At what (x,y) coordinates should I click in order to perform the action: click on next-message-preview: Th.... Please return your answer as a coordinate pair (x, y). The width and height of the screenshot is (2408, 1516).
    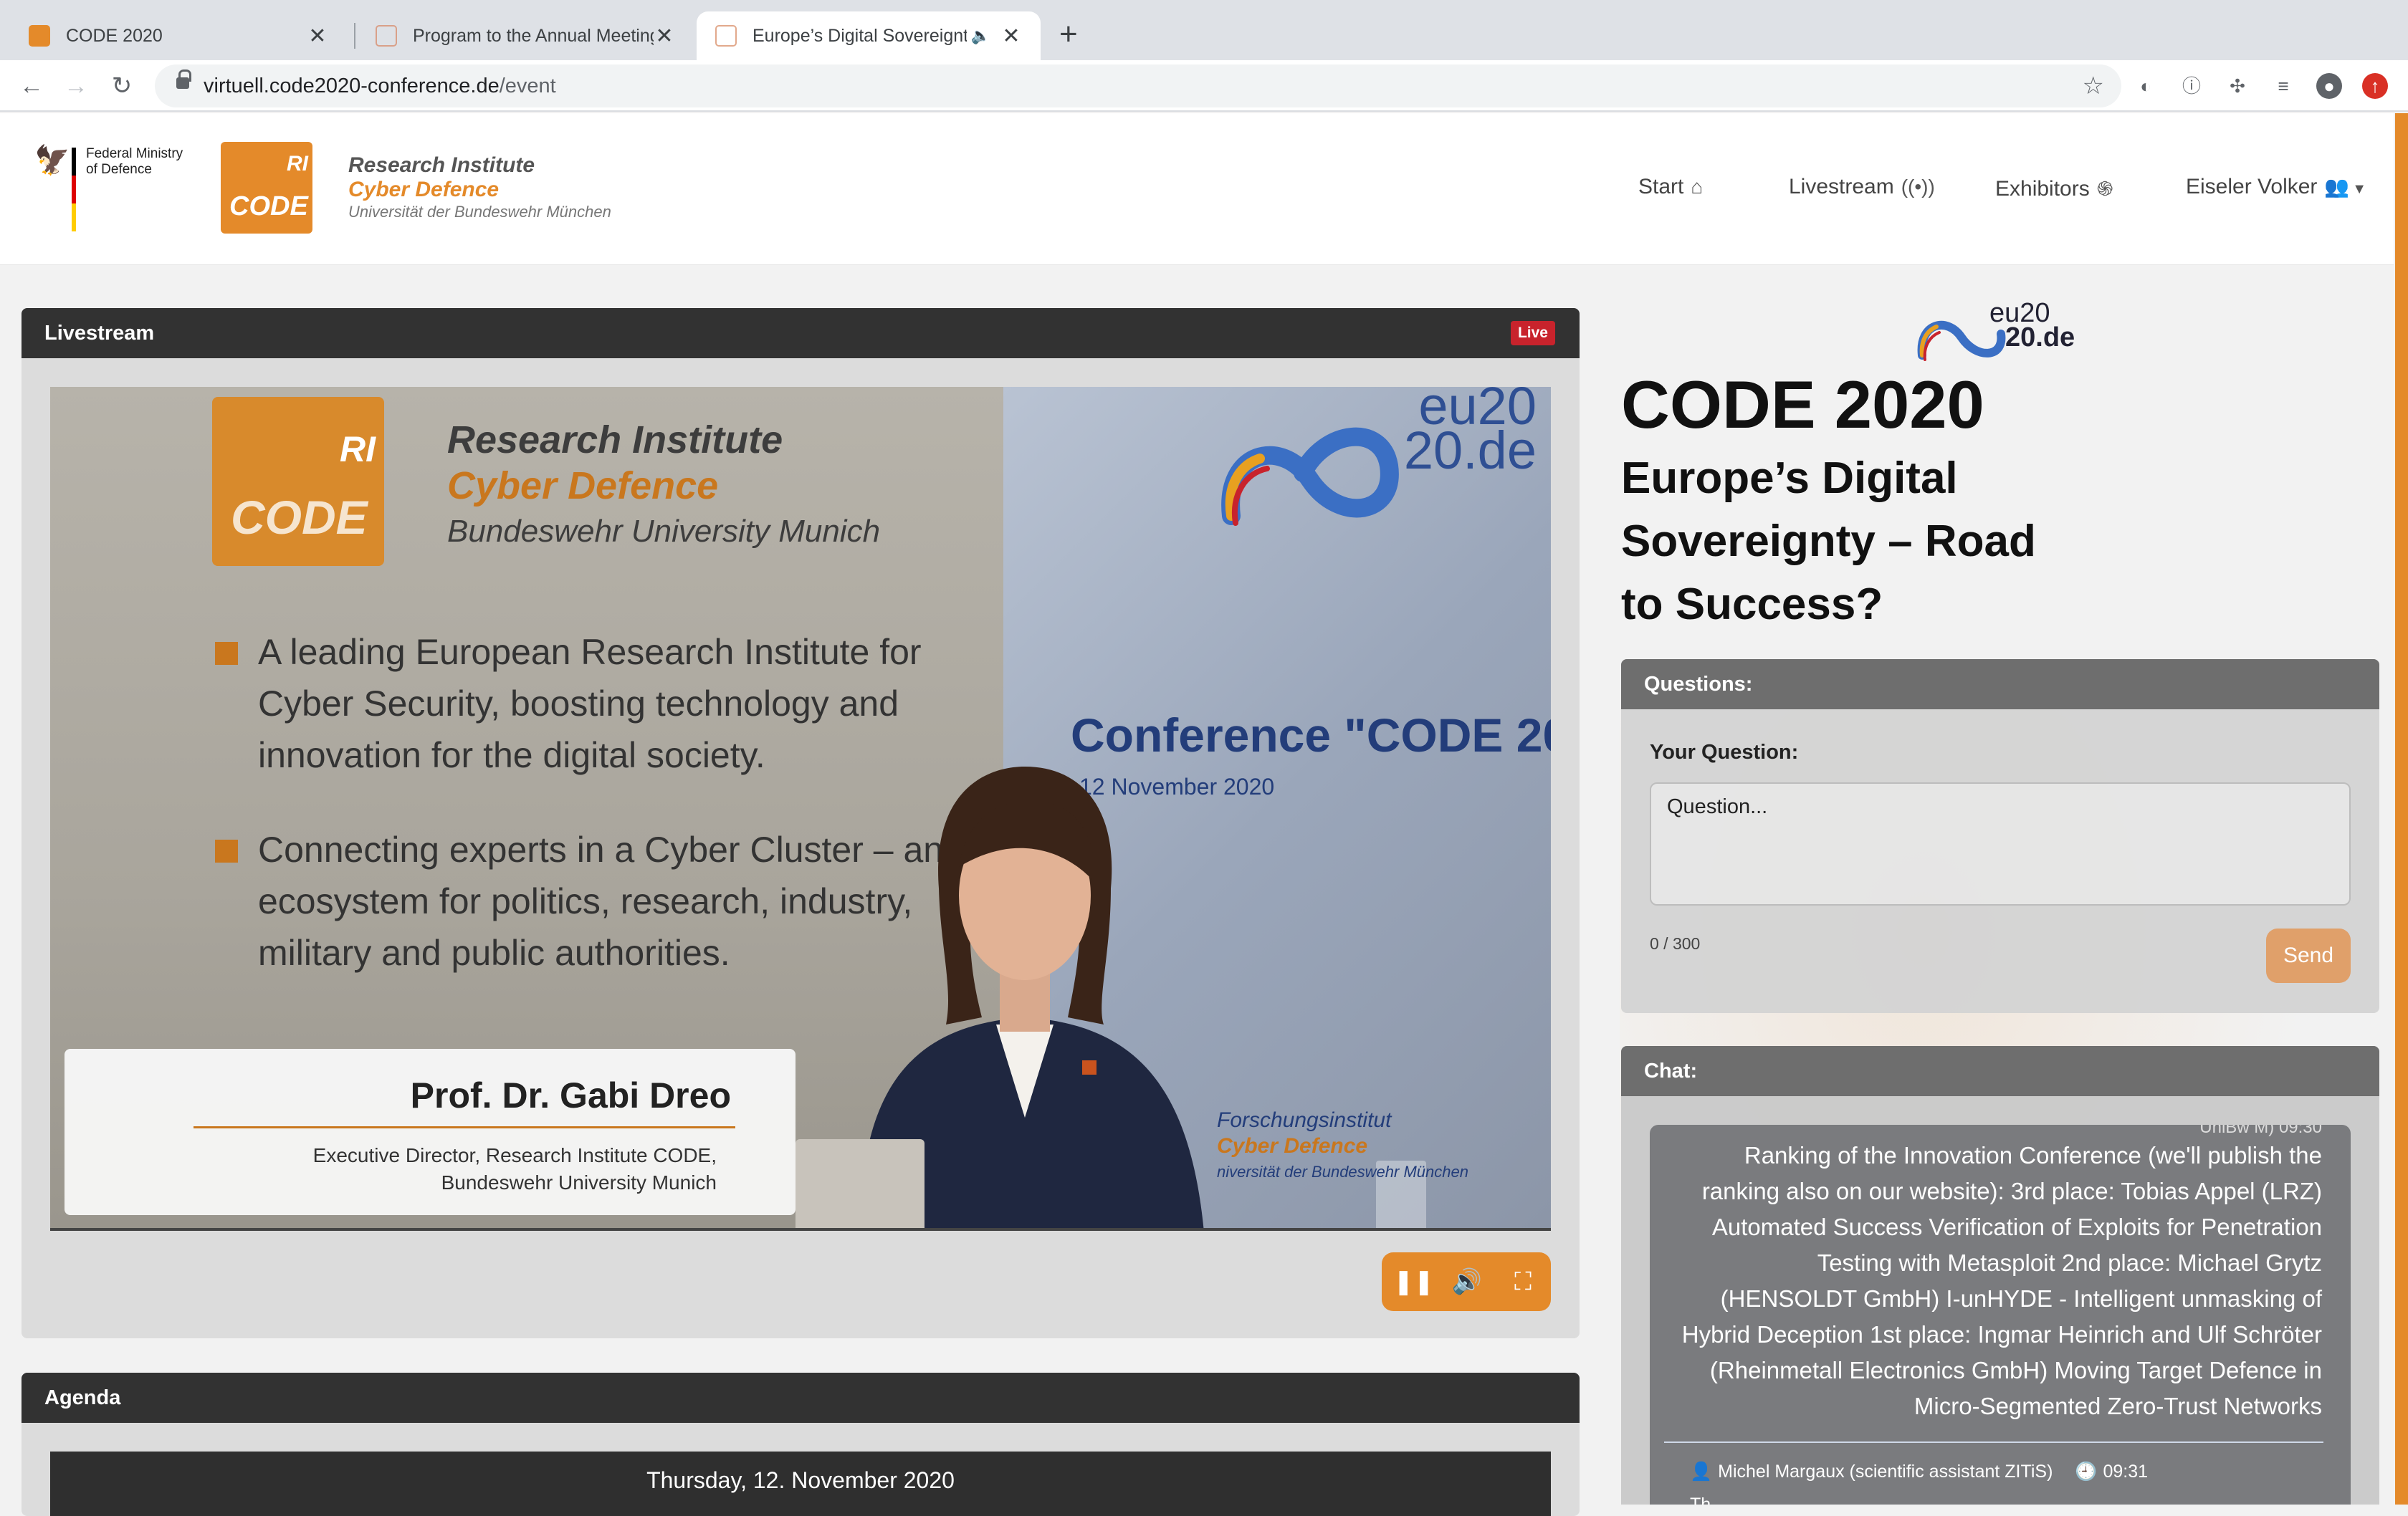
    Looking at the image, I should click on (1708, 1500).